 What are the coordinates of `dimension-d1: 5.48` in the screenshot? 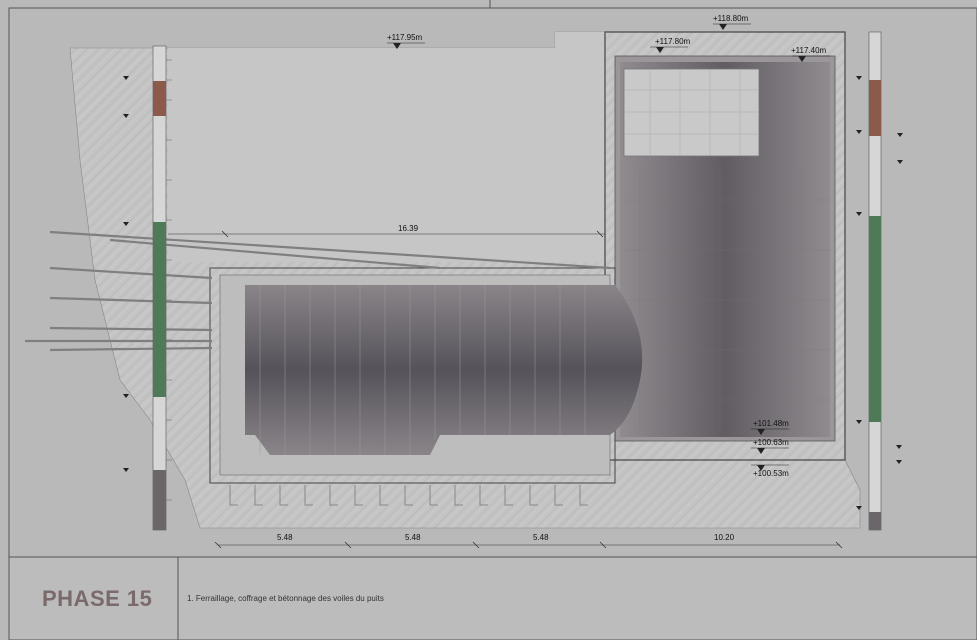 It's located at (285, 537).